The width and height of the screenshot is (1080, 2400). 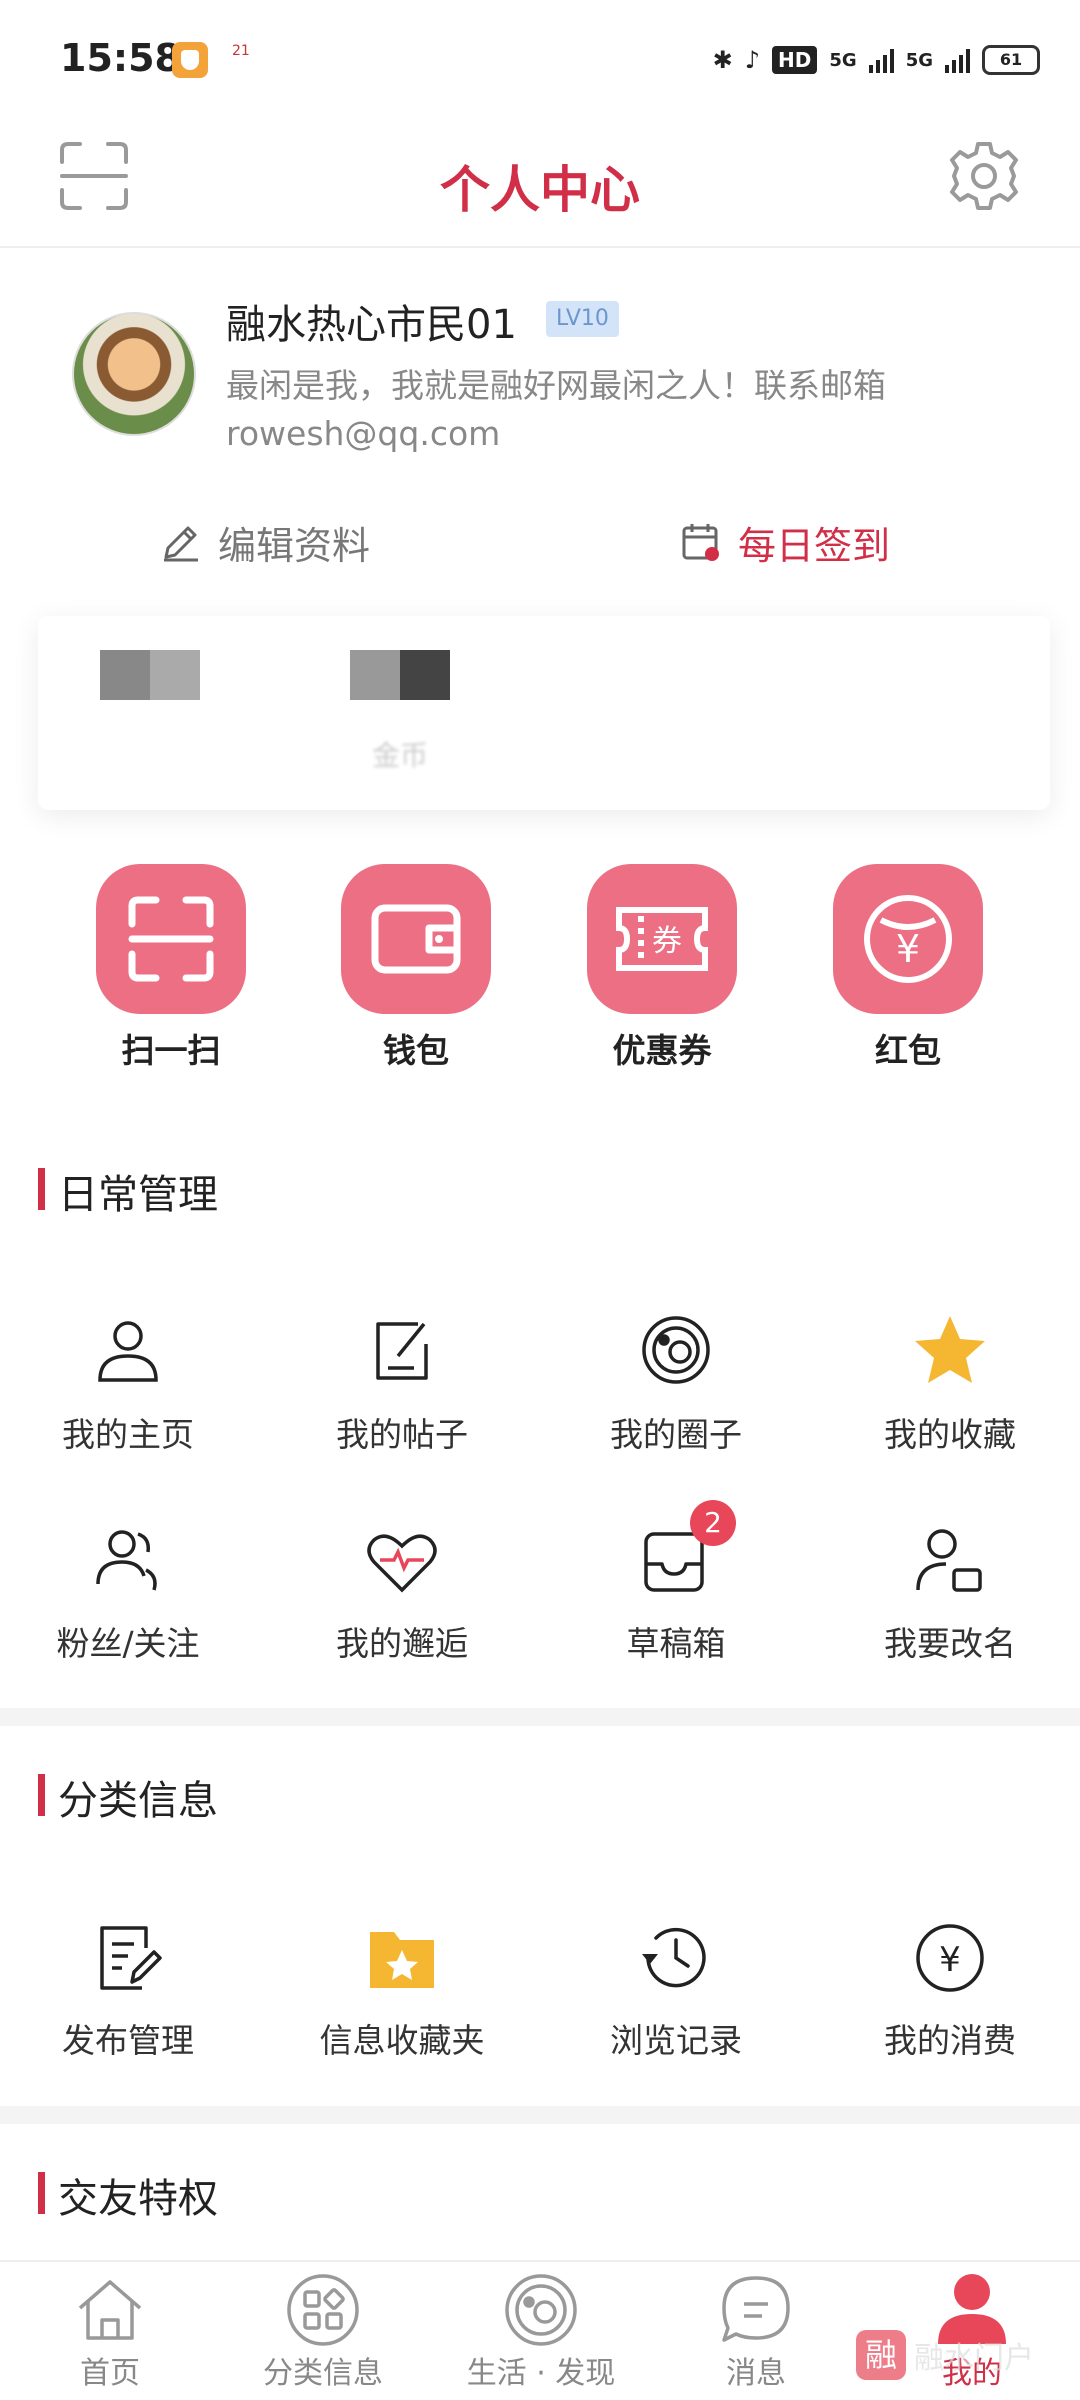 What do you see at coordinates (400, 755) in the screenshot?
I see `blurred-stat-label: 金币` at bounding box center [400, 755].